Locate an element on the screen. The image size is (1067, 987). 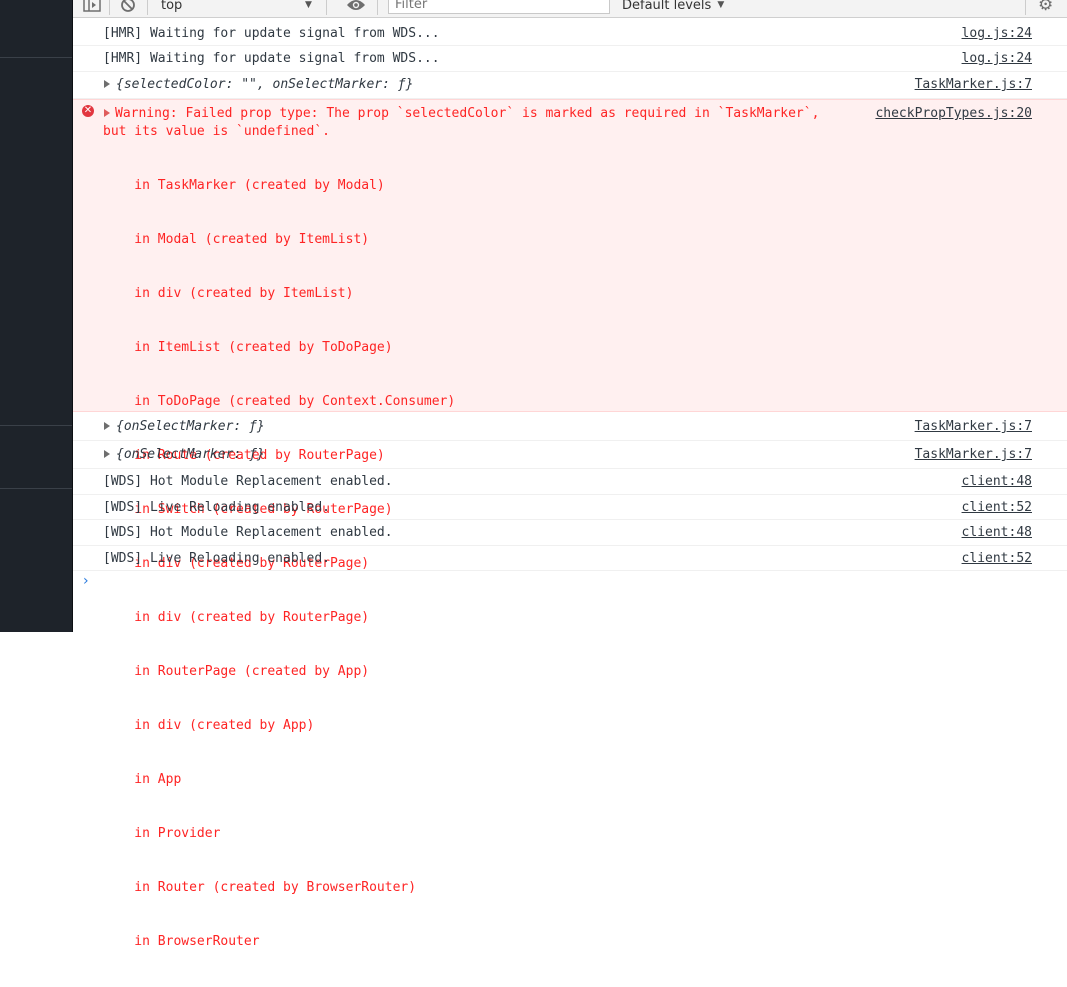
stack-line: in App is located at coordinates (142, 779).